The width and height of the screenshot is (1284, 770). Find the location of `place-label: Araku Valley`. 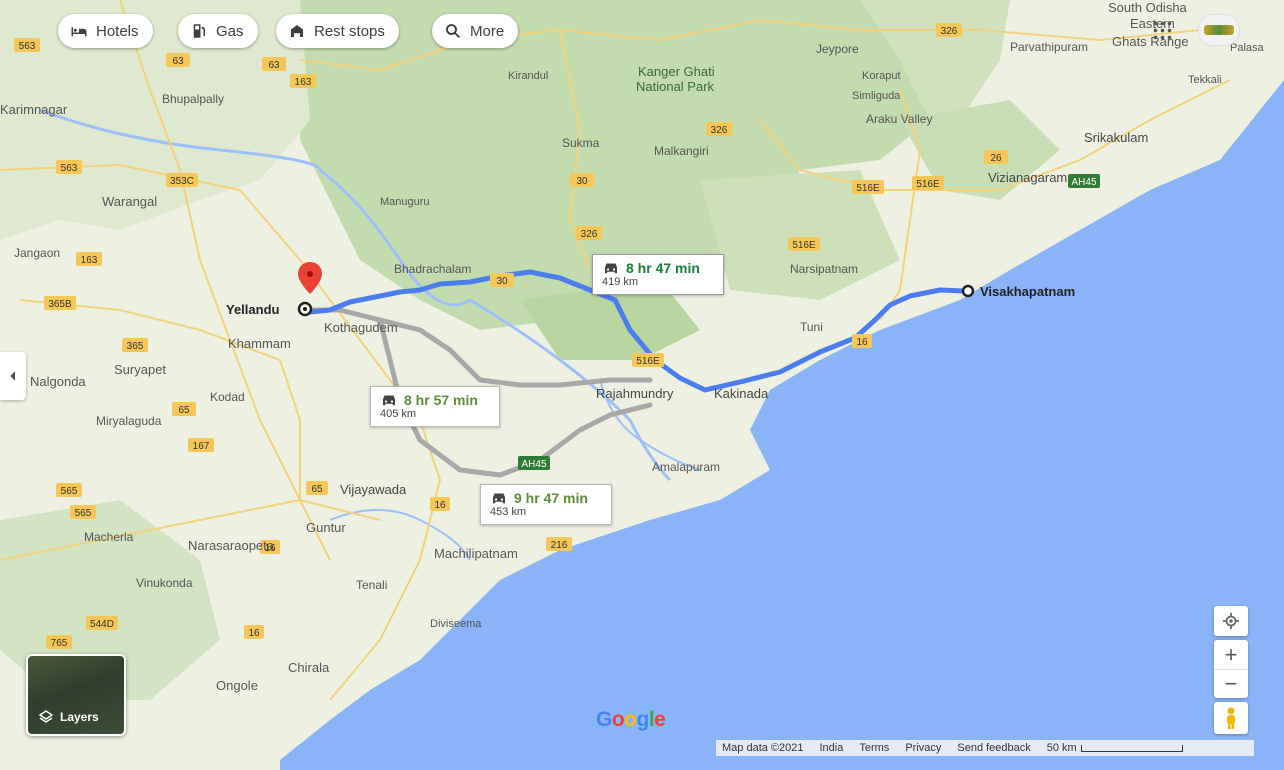

place-label: Araku Valley is located at coordinates (899, 119).